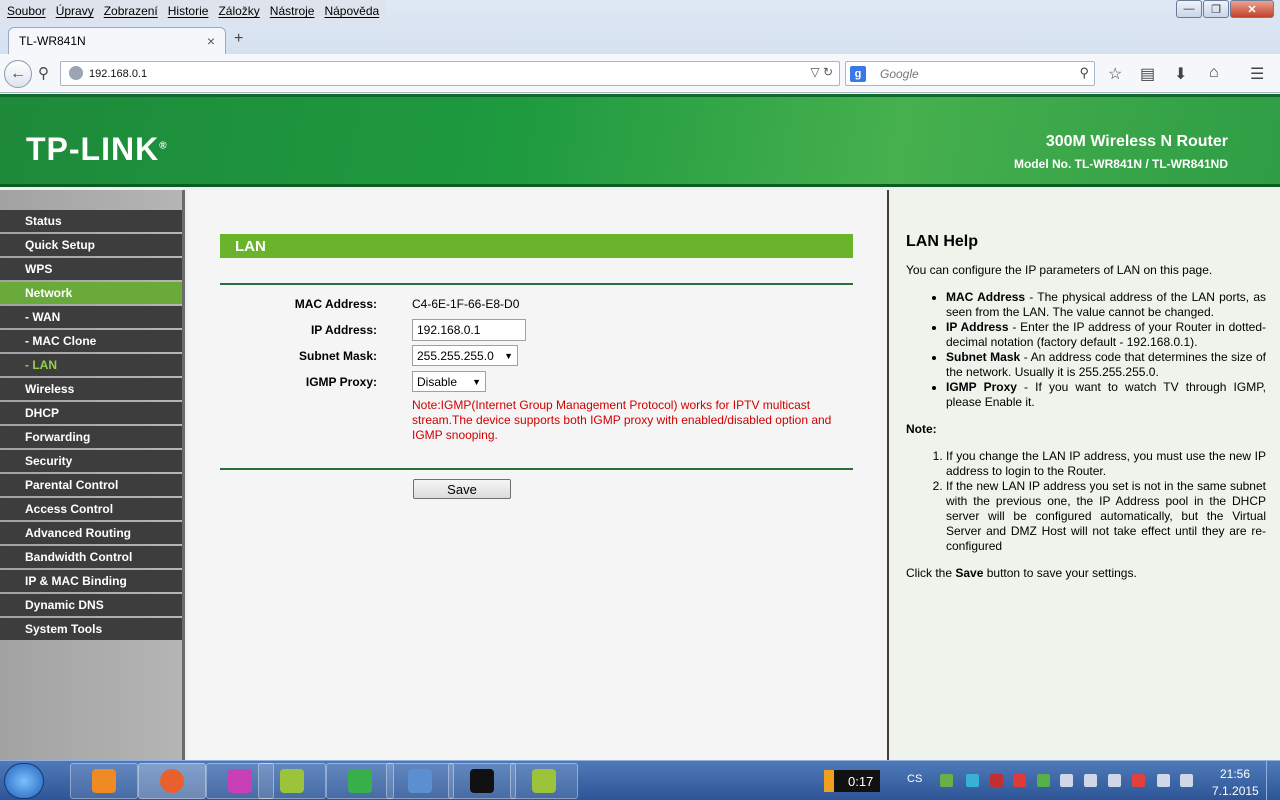  What do you see at coordinates (341, 382) in the screenshot?
I see `igmp-proxy-label: IGMP Proxy:` at bounding box center [341, 382].